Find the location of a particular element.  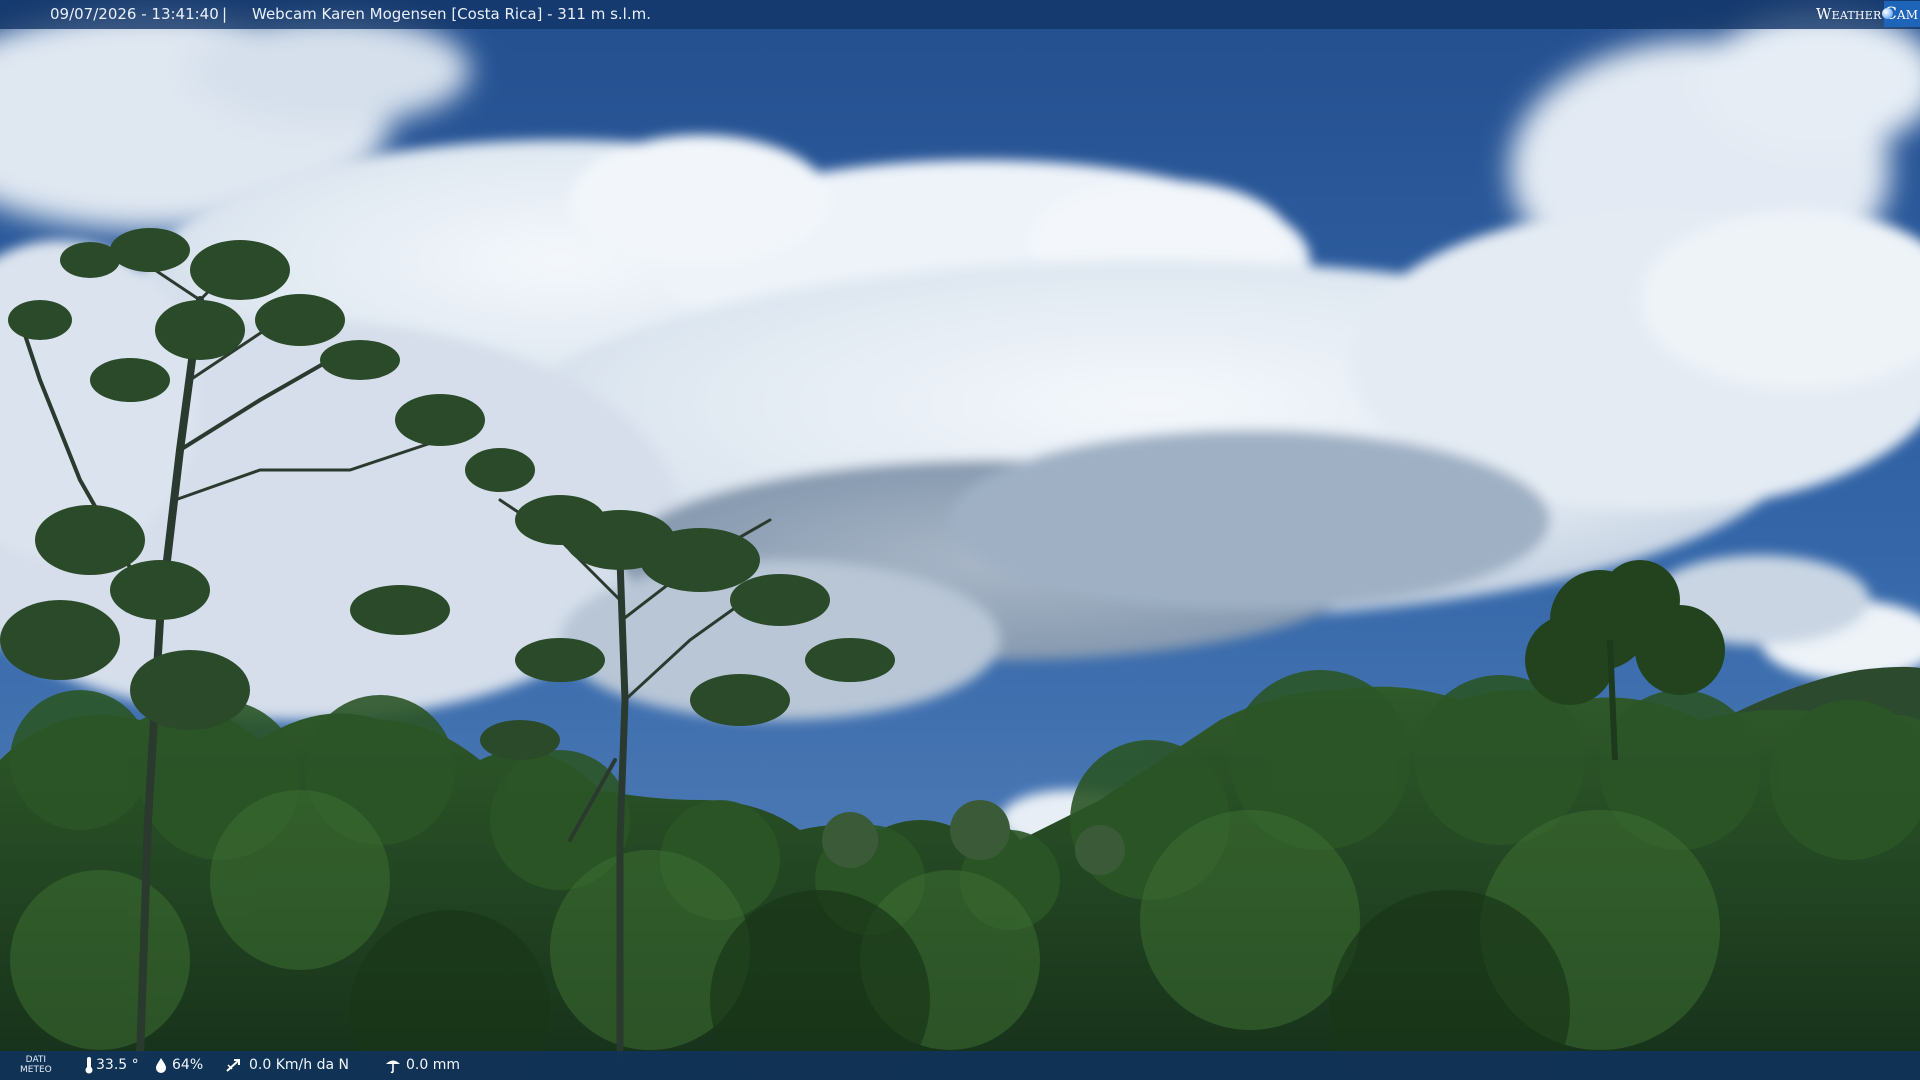

humidity-drop-icon is located at coordinates (161, 1065).